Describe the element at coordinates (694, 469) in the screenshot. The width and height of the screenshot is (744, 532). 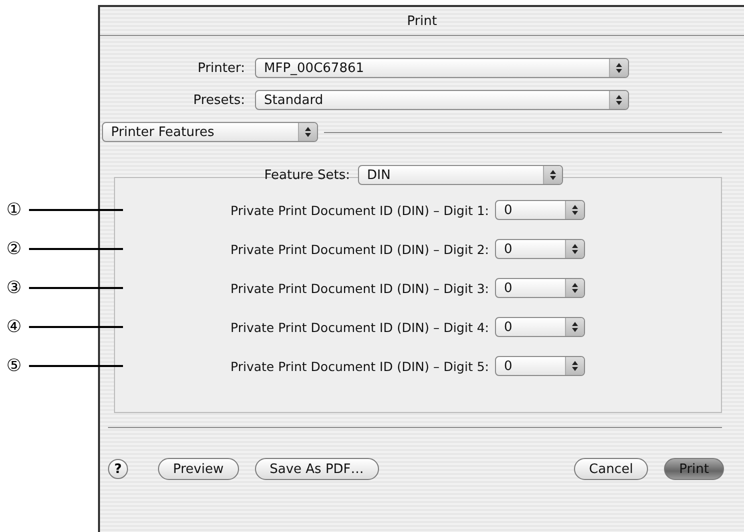
I see `dialog-button: Print` at that location.